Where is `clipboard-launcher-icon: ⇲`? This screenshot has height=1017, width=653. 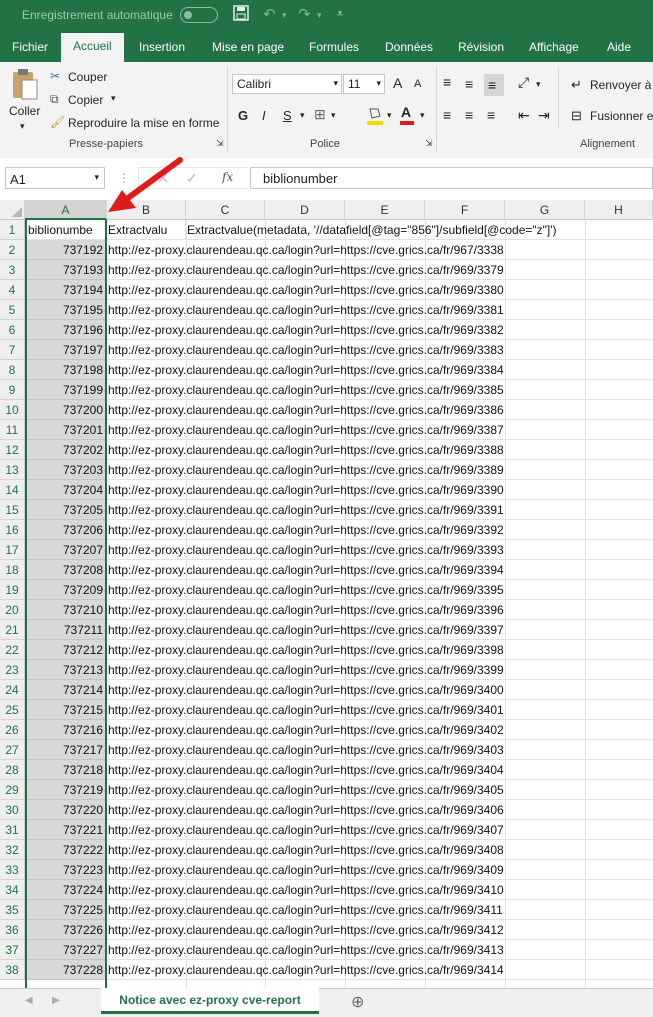
clipboard-launcher-icon: ⇲ is located at coordinates (220, 143).